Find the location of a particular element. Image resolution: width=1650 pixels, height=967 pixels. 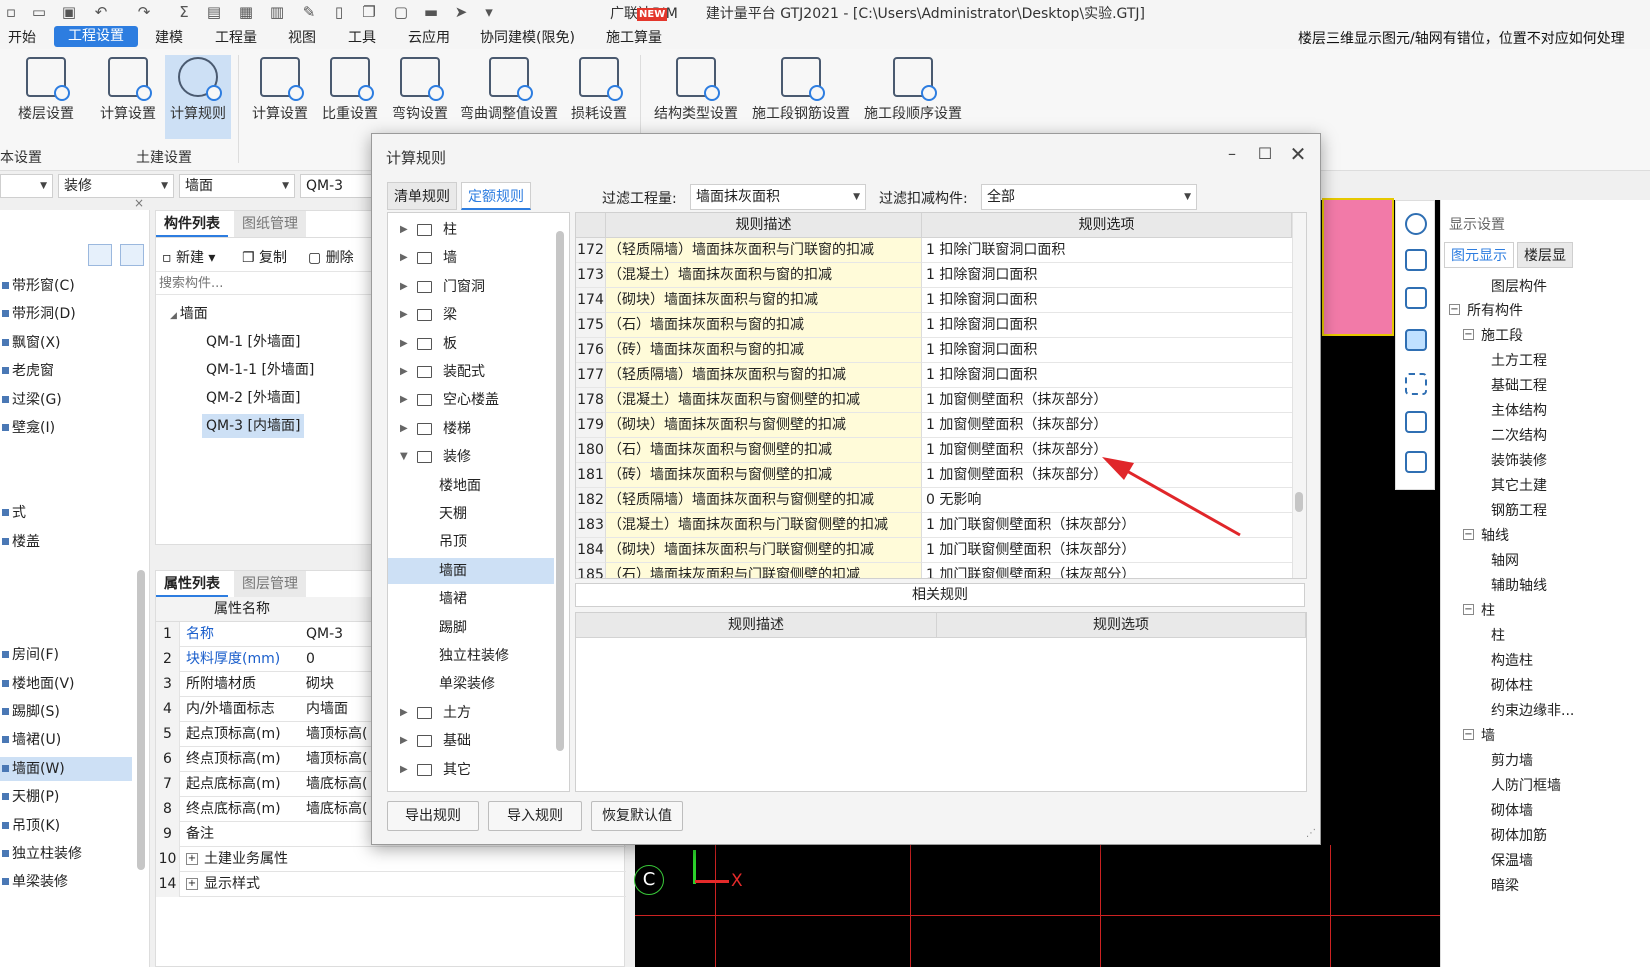

filter-deduct-select: 全部 ▼ is located at coordinates (1089, 197).